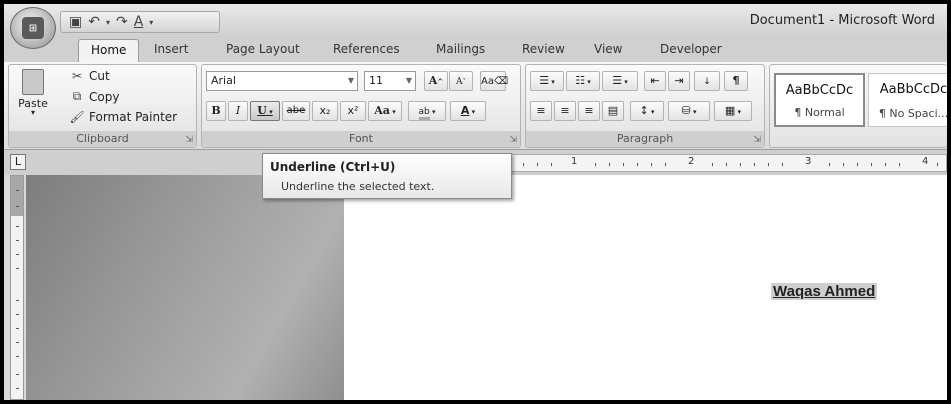  What do you see at coordinates (102, 139) in the screenshot?
I see `clipboard-group-label: Clipboard` at bounding box center [102, 139].